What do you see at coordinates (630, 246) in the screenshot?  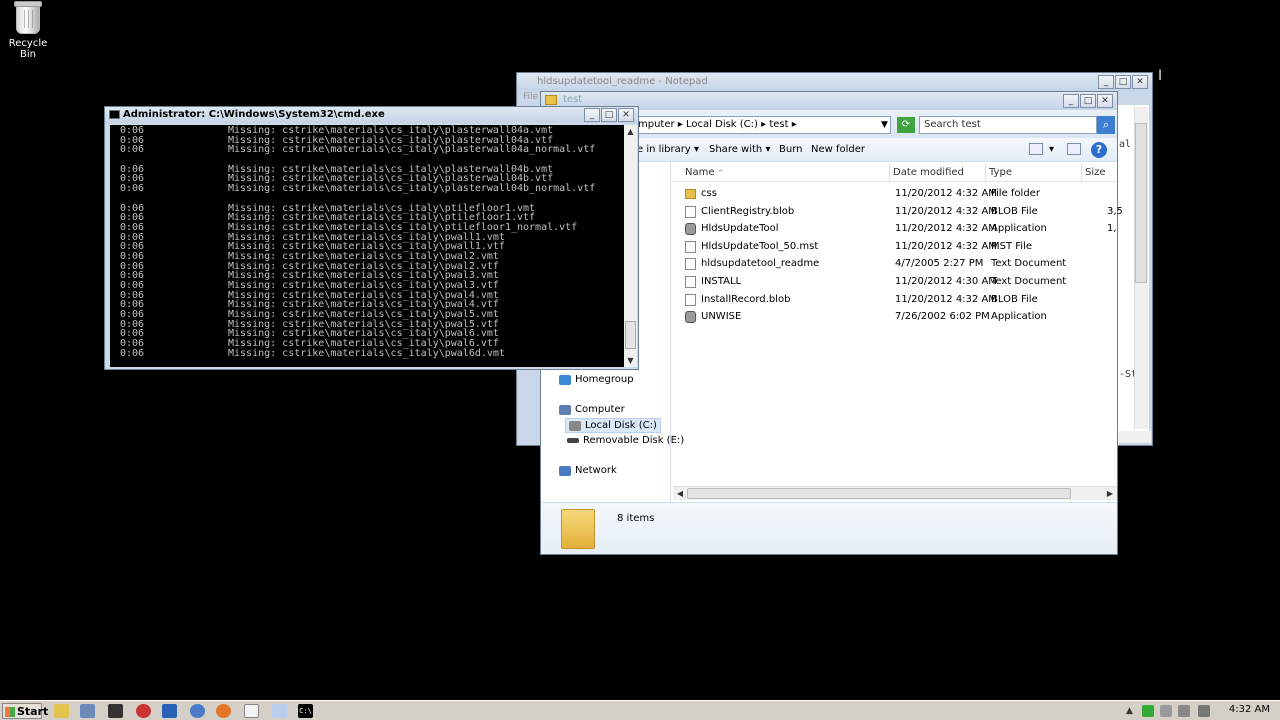 I see `cmd-vertical-scrollbar: ▲ ▼` at bounding box center [630, 246].